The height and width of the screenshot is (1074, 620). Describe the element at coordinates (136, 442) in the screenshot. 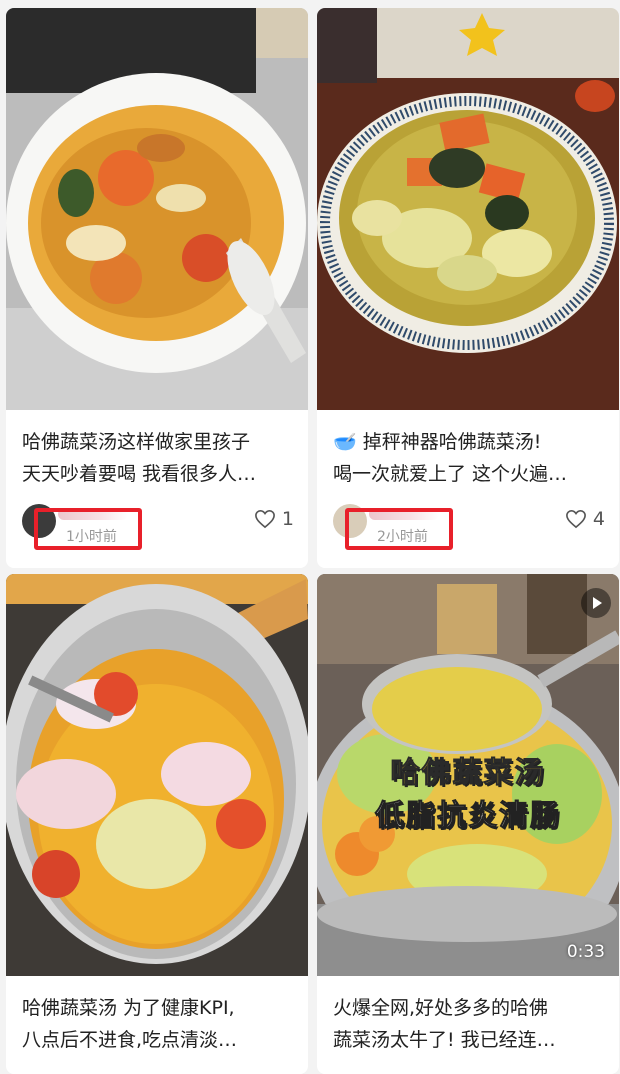

I see `card-title-line-1: 哈佛蔬菜汤这样做家里孩子` at that location.